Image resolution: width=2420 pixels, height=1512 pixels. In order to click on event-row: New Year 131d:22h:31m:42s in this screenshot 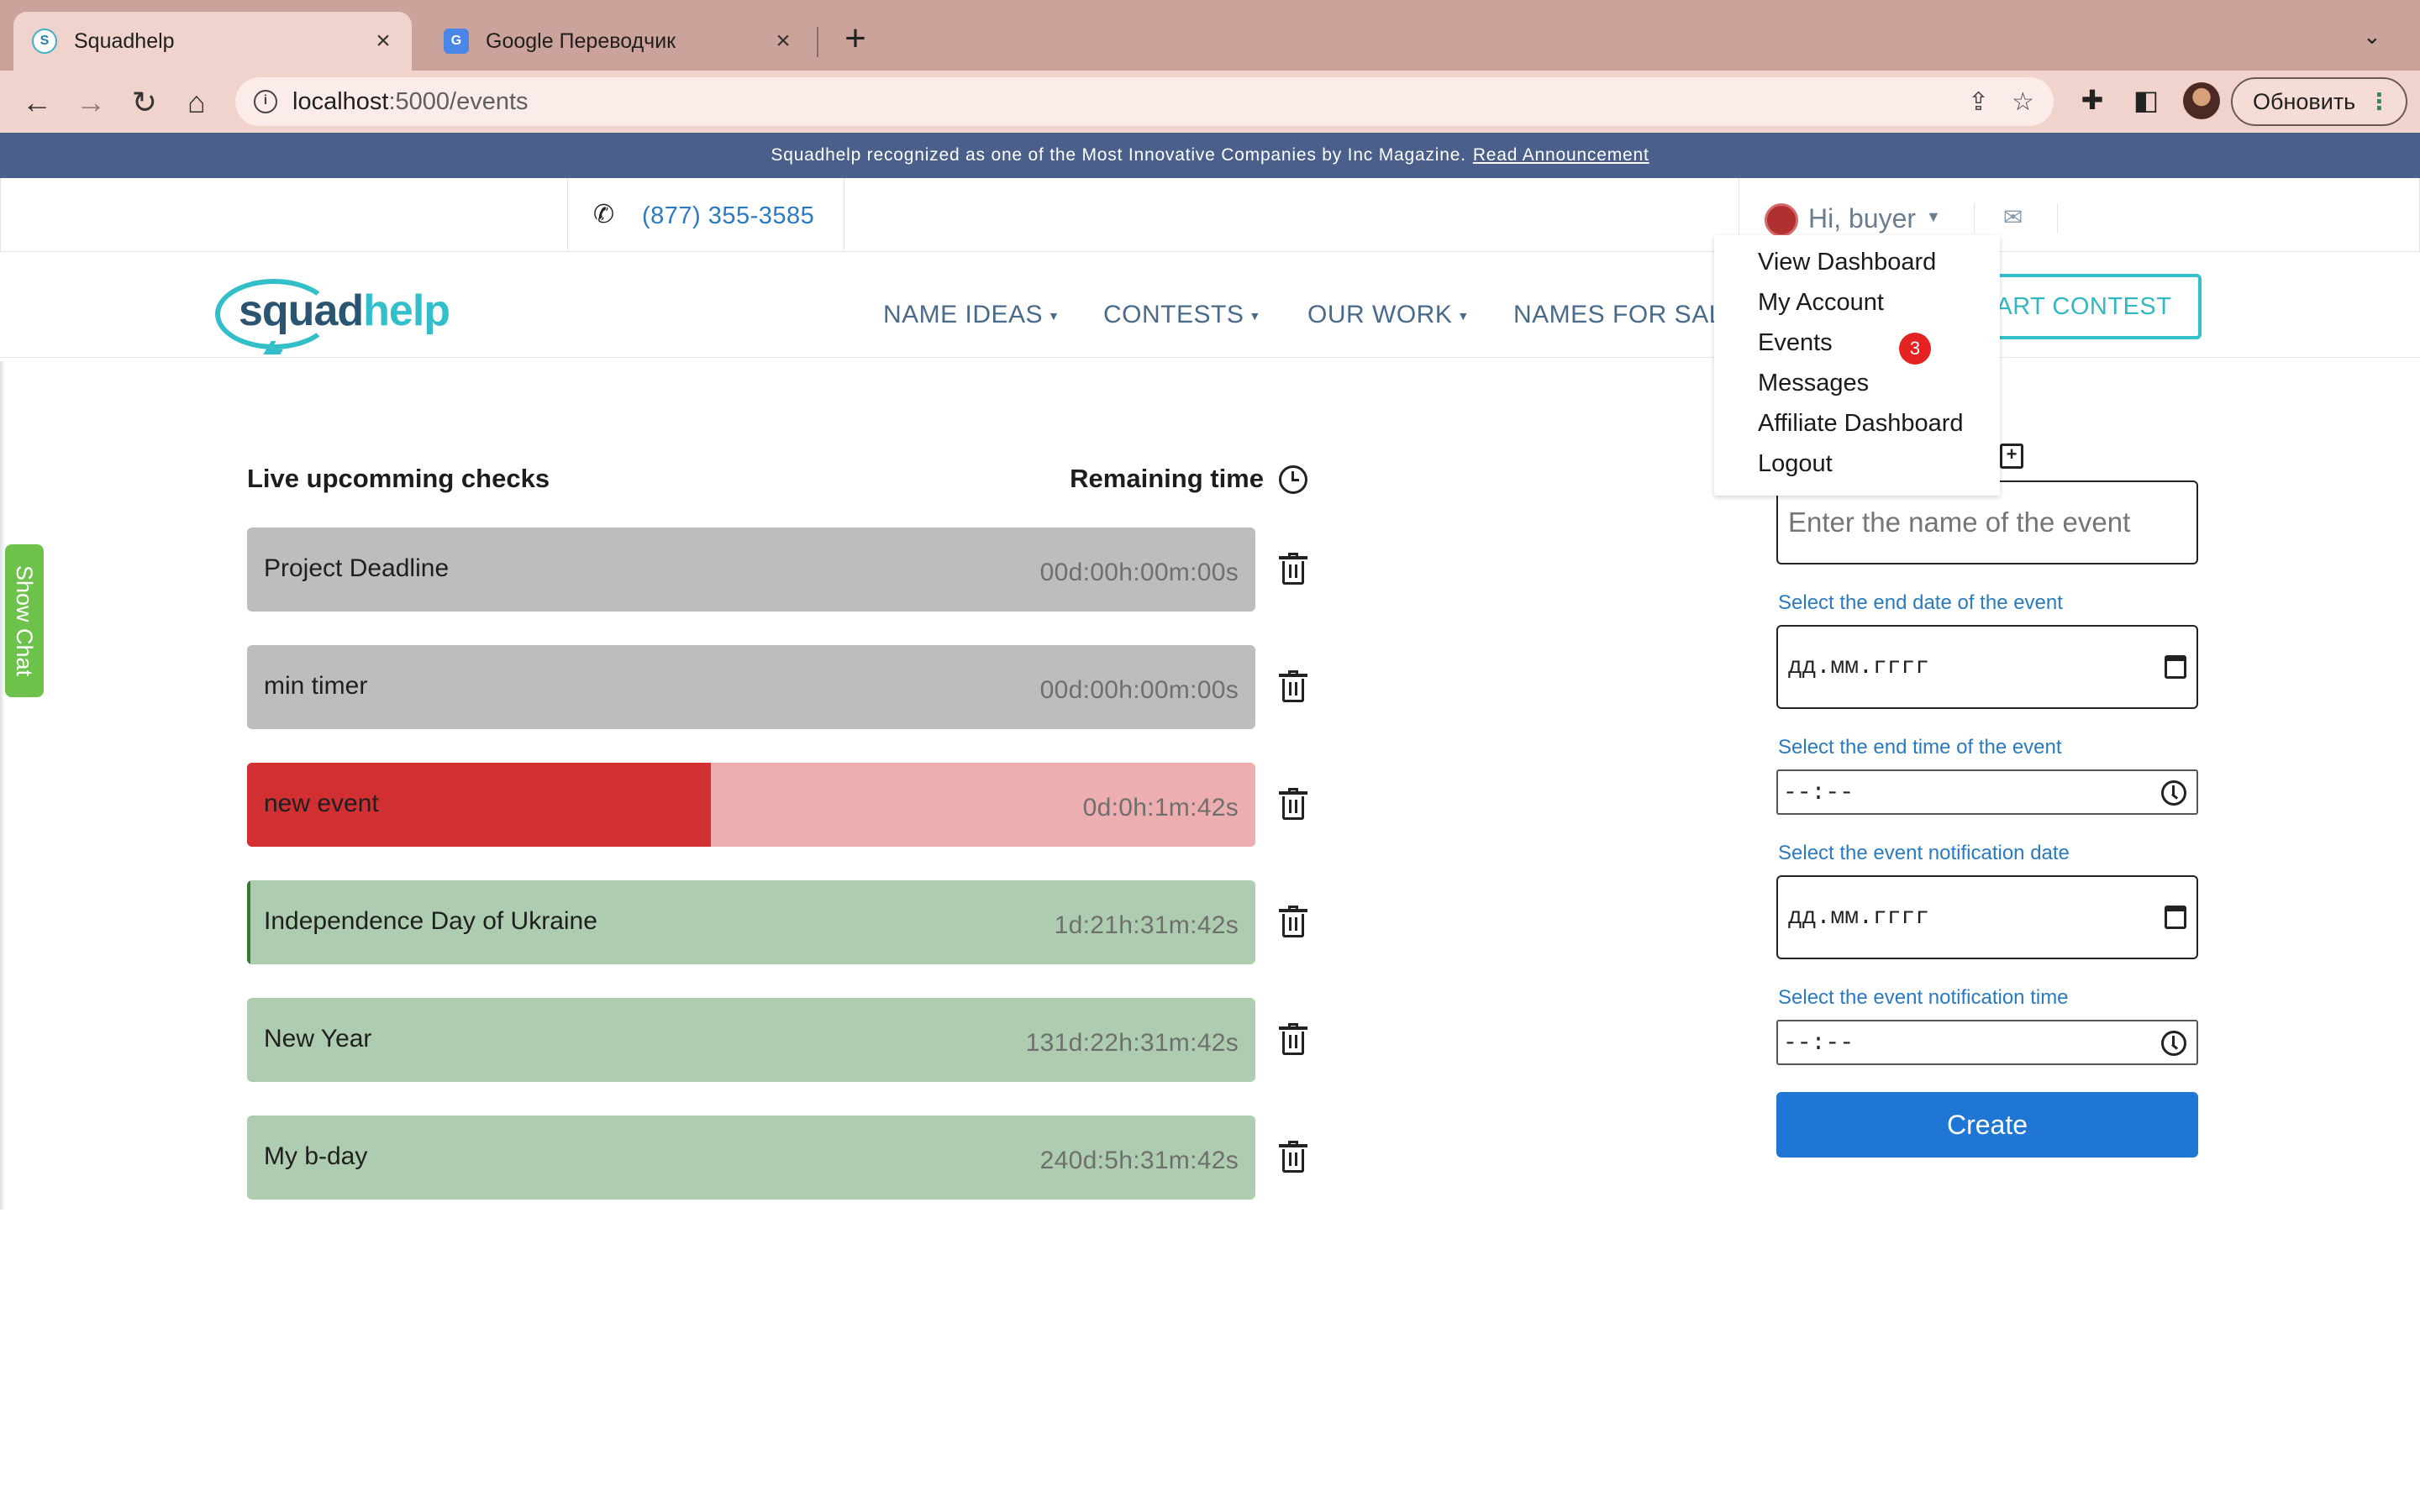, I will do `click(777, 1040)`.